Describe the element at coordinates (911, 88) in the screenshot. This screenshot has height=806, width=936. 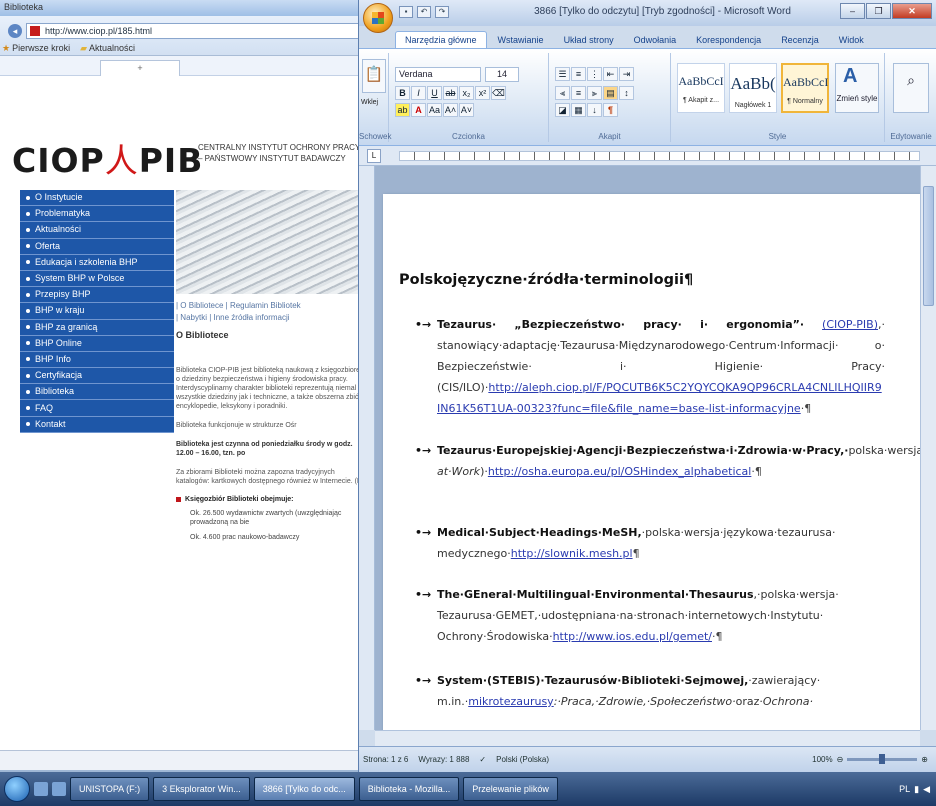
I see `find-icon: ⌕` at that location.